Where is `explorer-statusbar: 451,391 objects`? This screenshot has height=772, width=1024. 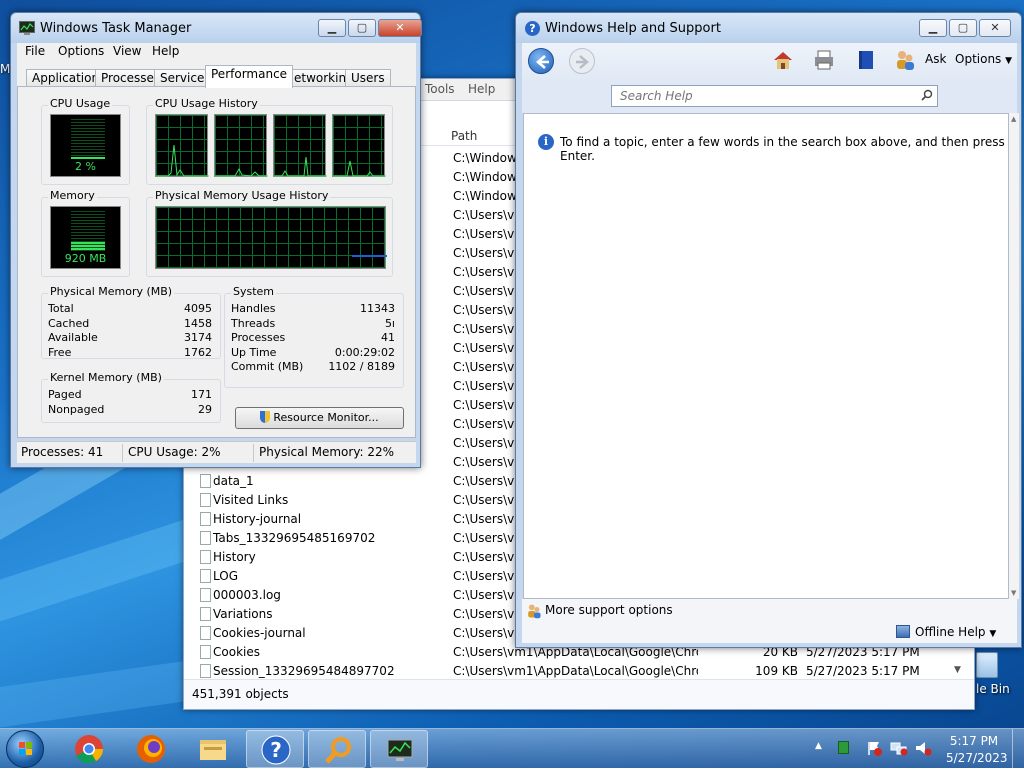 explorer-statusbar: 451,391 objects is located at coordinates (579, 694).